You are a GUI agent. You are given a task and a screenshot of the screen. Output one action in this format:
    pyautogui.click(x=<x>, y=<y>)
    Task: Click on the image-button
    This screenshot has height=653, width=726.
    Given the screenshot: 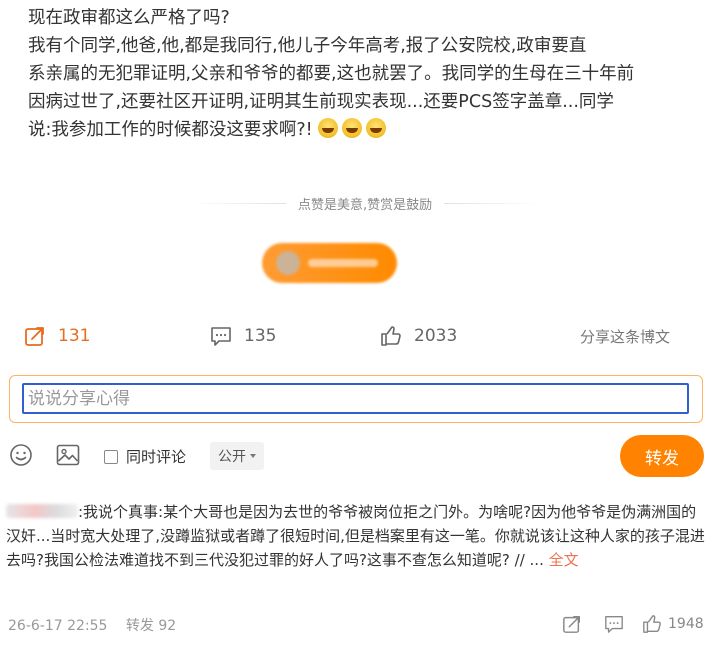 What is the action you would take?
    pyautogui.click(x=68, y=457)
    